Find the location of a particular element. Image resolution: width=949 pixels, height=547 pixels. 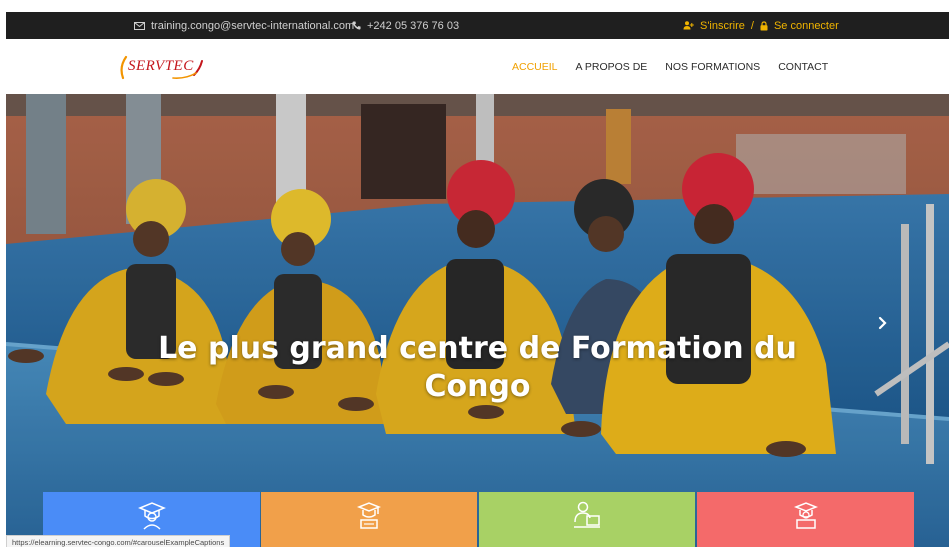

caption-line-2: Congo is located at coordinates (477, 386).